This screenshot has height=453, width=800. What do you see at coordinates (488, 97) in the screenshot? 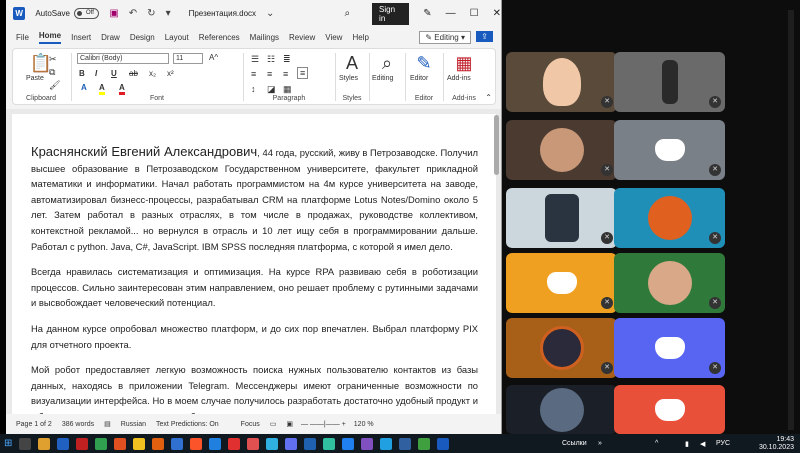
I see `collapse-ribbon-icon: ⌃` at bounding box center [488, 97].